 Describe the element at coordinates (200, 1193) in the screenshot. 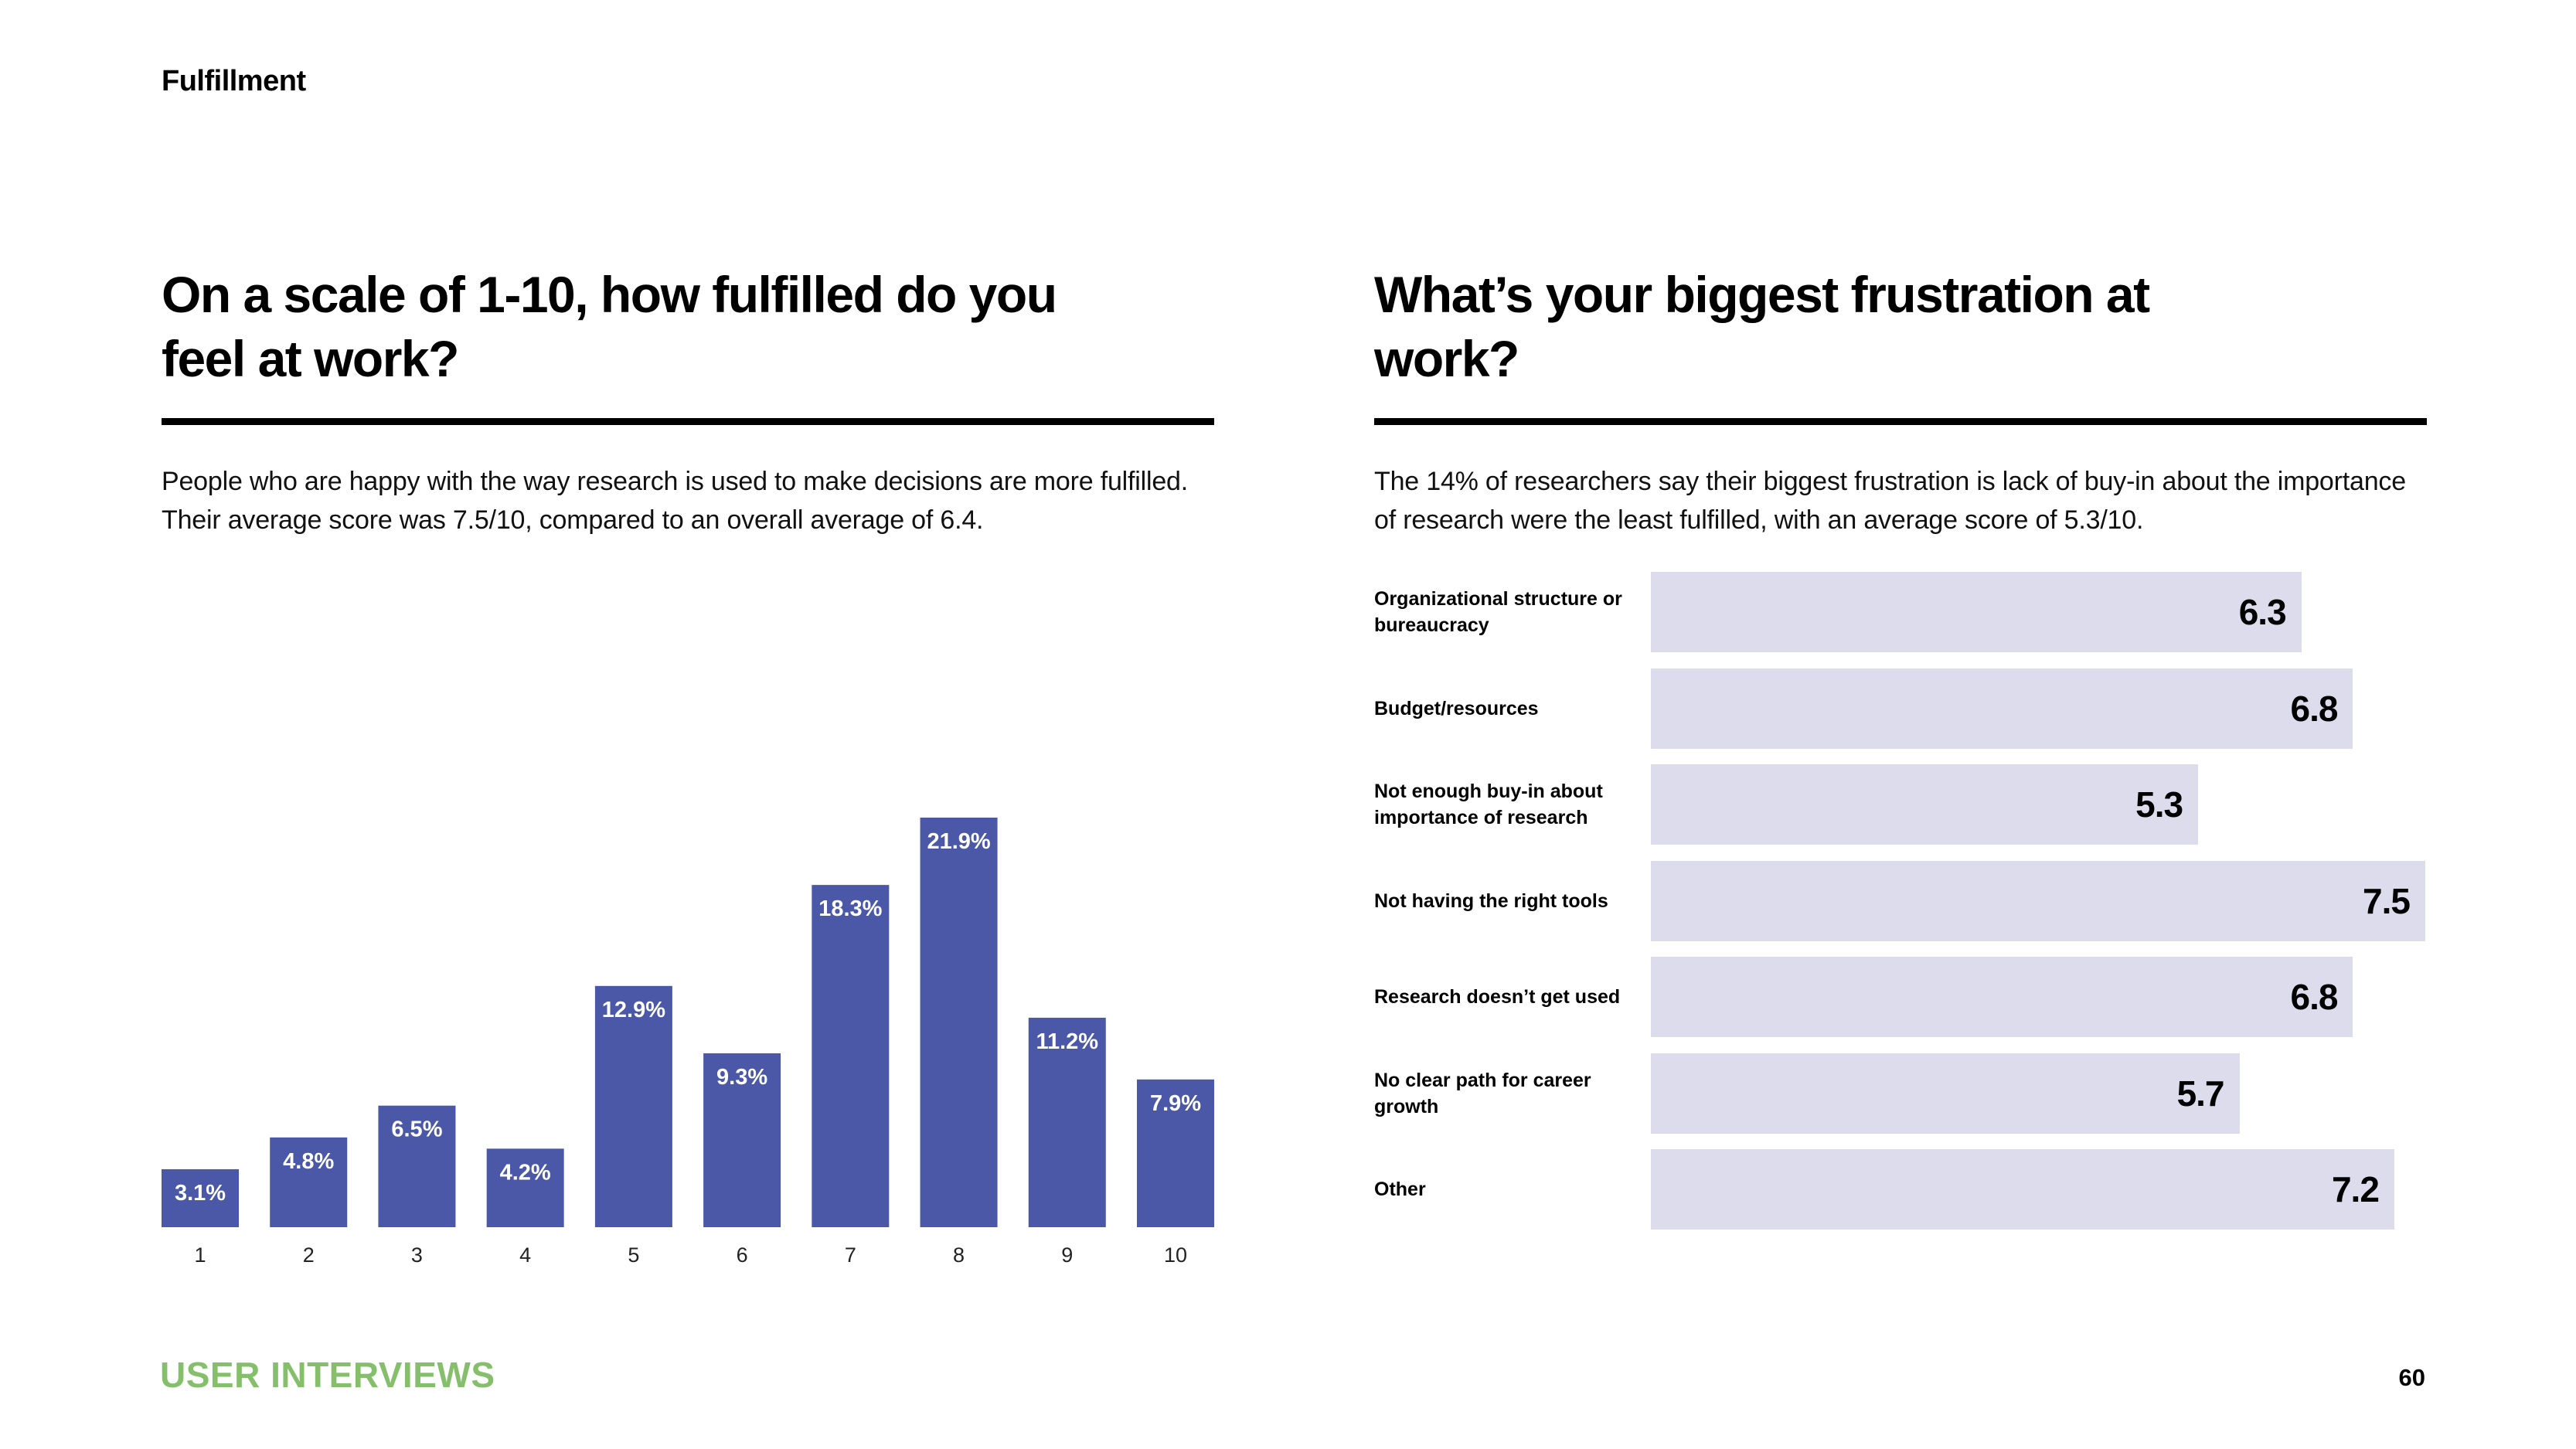

I see `bar-value-label: 3.1%` at that location.